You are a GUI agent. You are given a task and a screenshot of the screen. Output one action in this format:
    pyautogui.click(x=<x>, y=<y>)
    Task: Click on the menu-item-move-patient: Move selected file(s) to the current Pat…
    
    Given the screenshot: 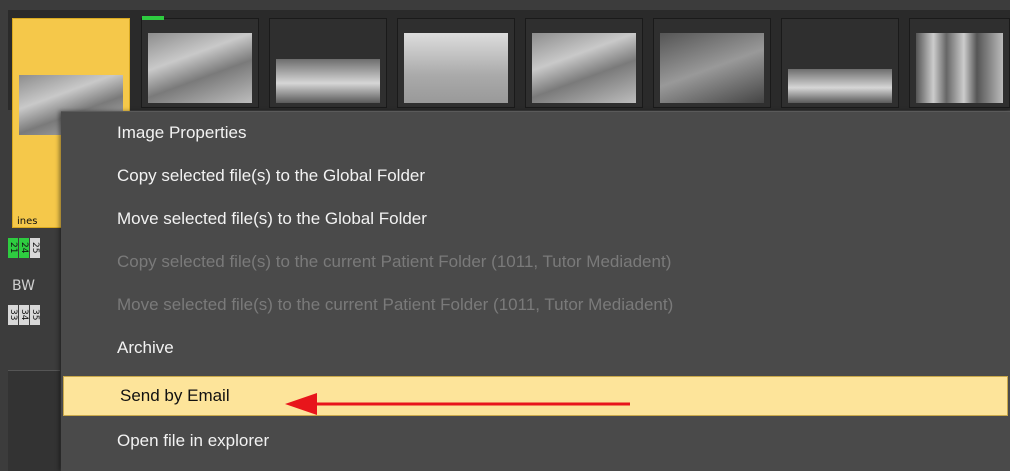 What is the action you would take?
    pyautogui.click(x=395, y=304)
    